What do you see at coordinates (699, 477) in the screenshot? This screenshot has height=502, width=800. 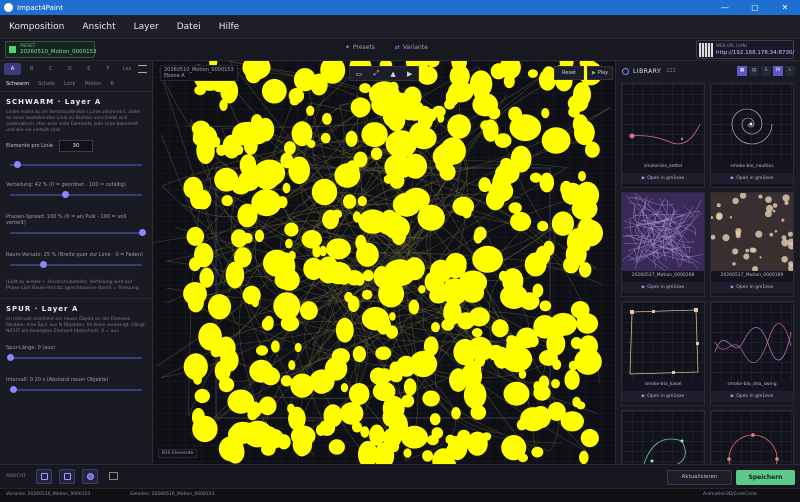 I see `refresh-button: Aktualisieren` at bounding box center [699, 477].